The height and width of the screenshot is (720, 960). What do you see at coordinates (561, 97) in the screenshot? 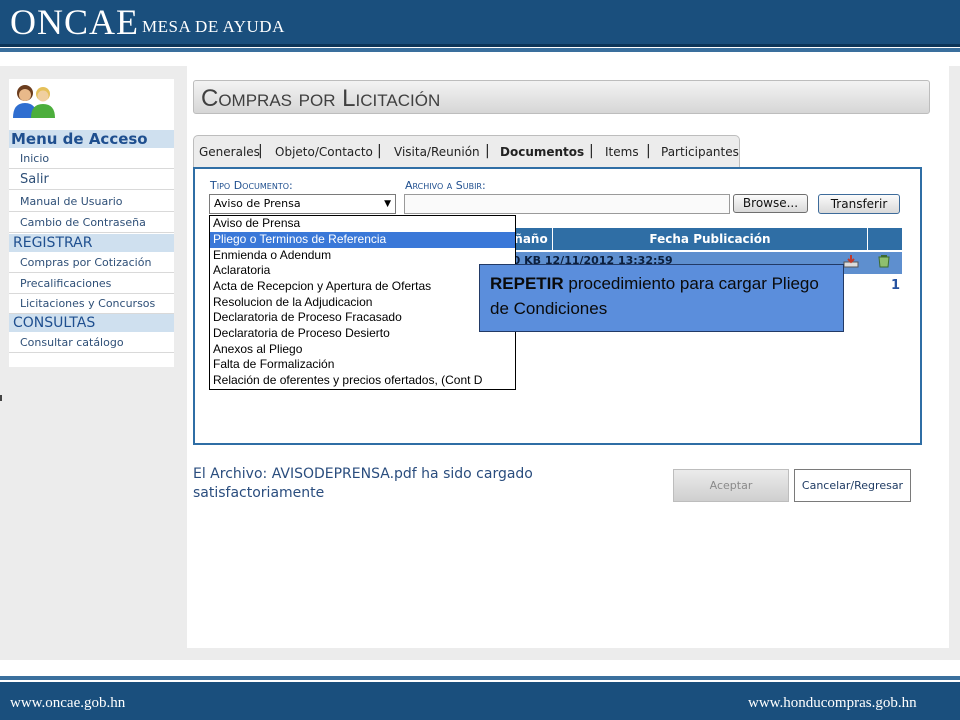
I see `page-title-bar: Compras por Licitación` at bounding box center [561, 97].